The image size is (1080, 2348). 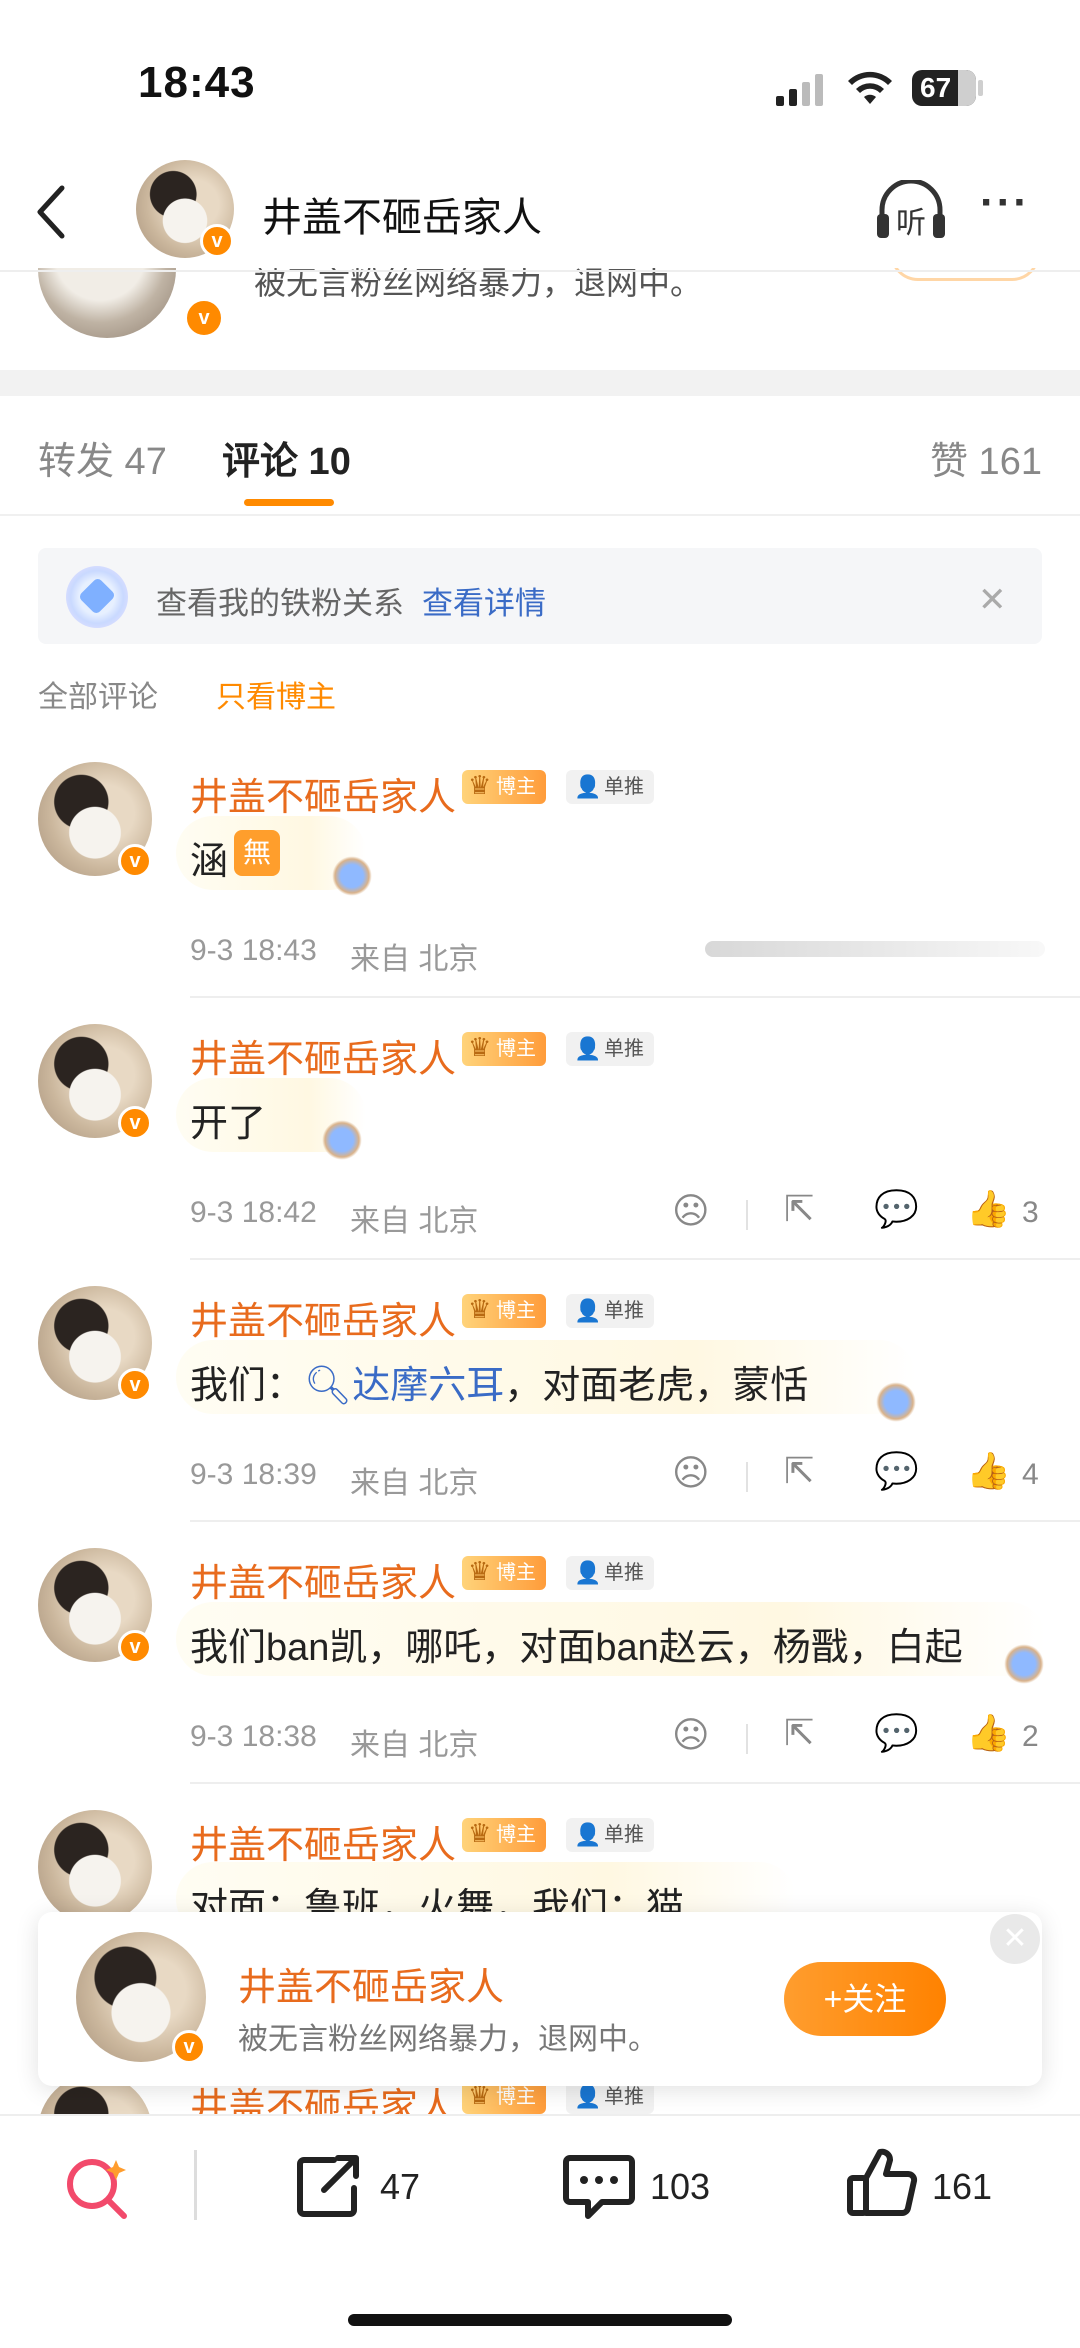 What do you see at coordinates (286, 457) in the screenshot?
I see `tab-comments: 评论 10` at bounding box center [286, 457].